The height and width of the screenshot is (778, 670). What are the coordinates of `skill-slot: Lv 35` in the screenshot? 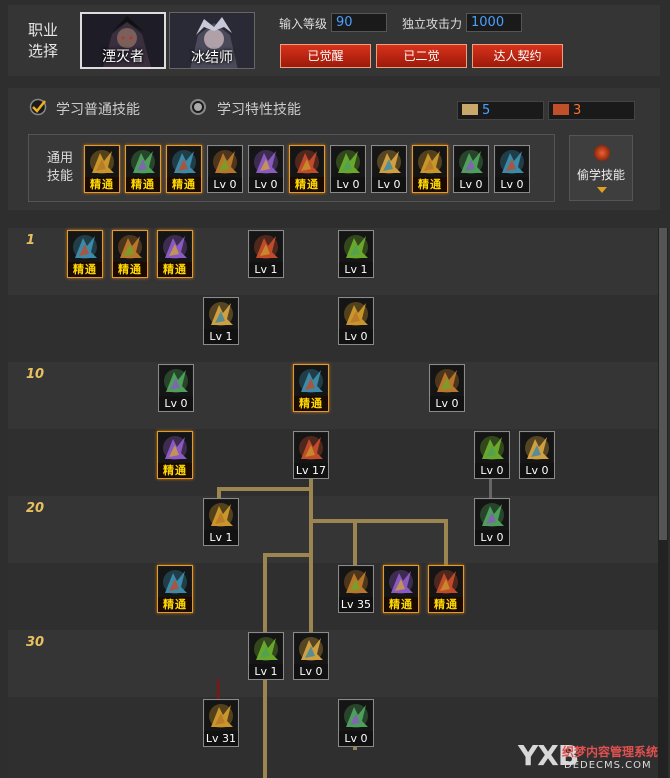 It's located at (356, 589).